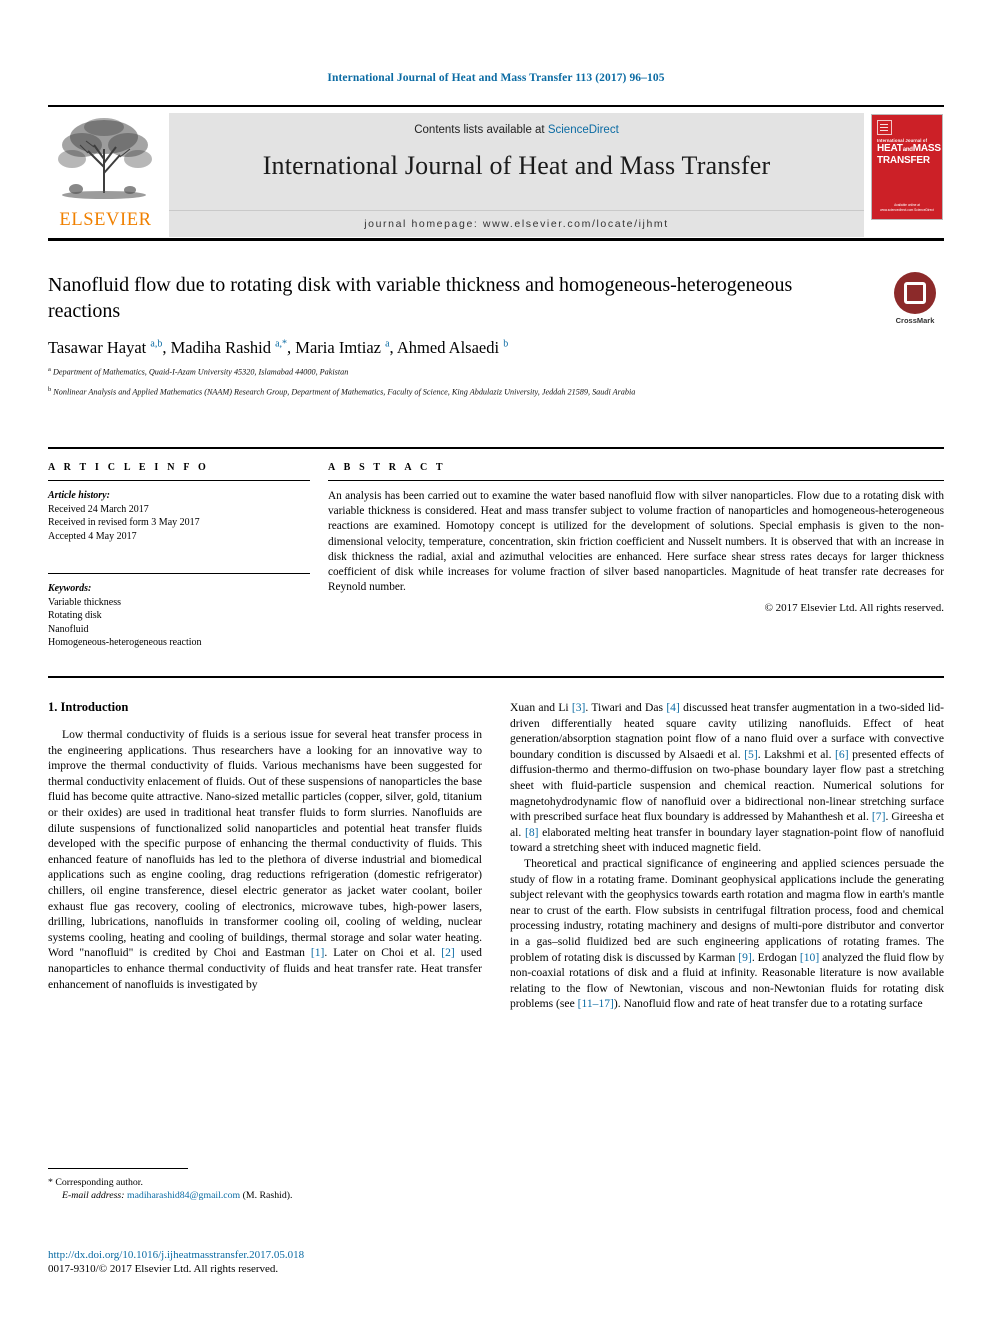 The height and width of the screenshot is (1323, 992). What do you see at coordinates (85, 602) in the screenshot?
I see `keyword-item: Variable thickness` at bounding box center [85, 602].